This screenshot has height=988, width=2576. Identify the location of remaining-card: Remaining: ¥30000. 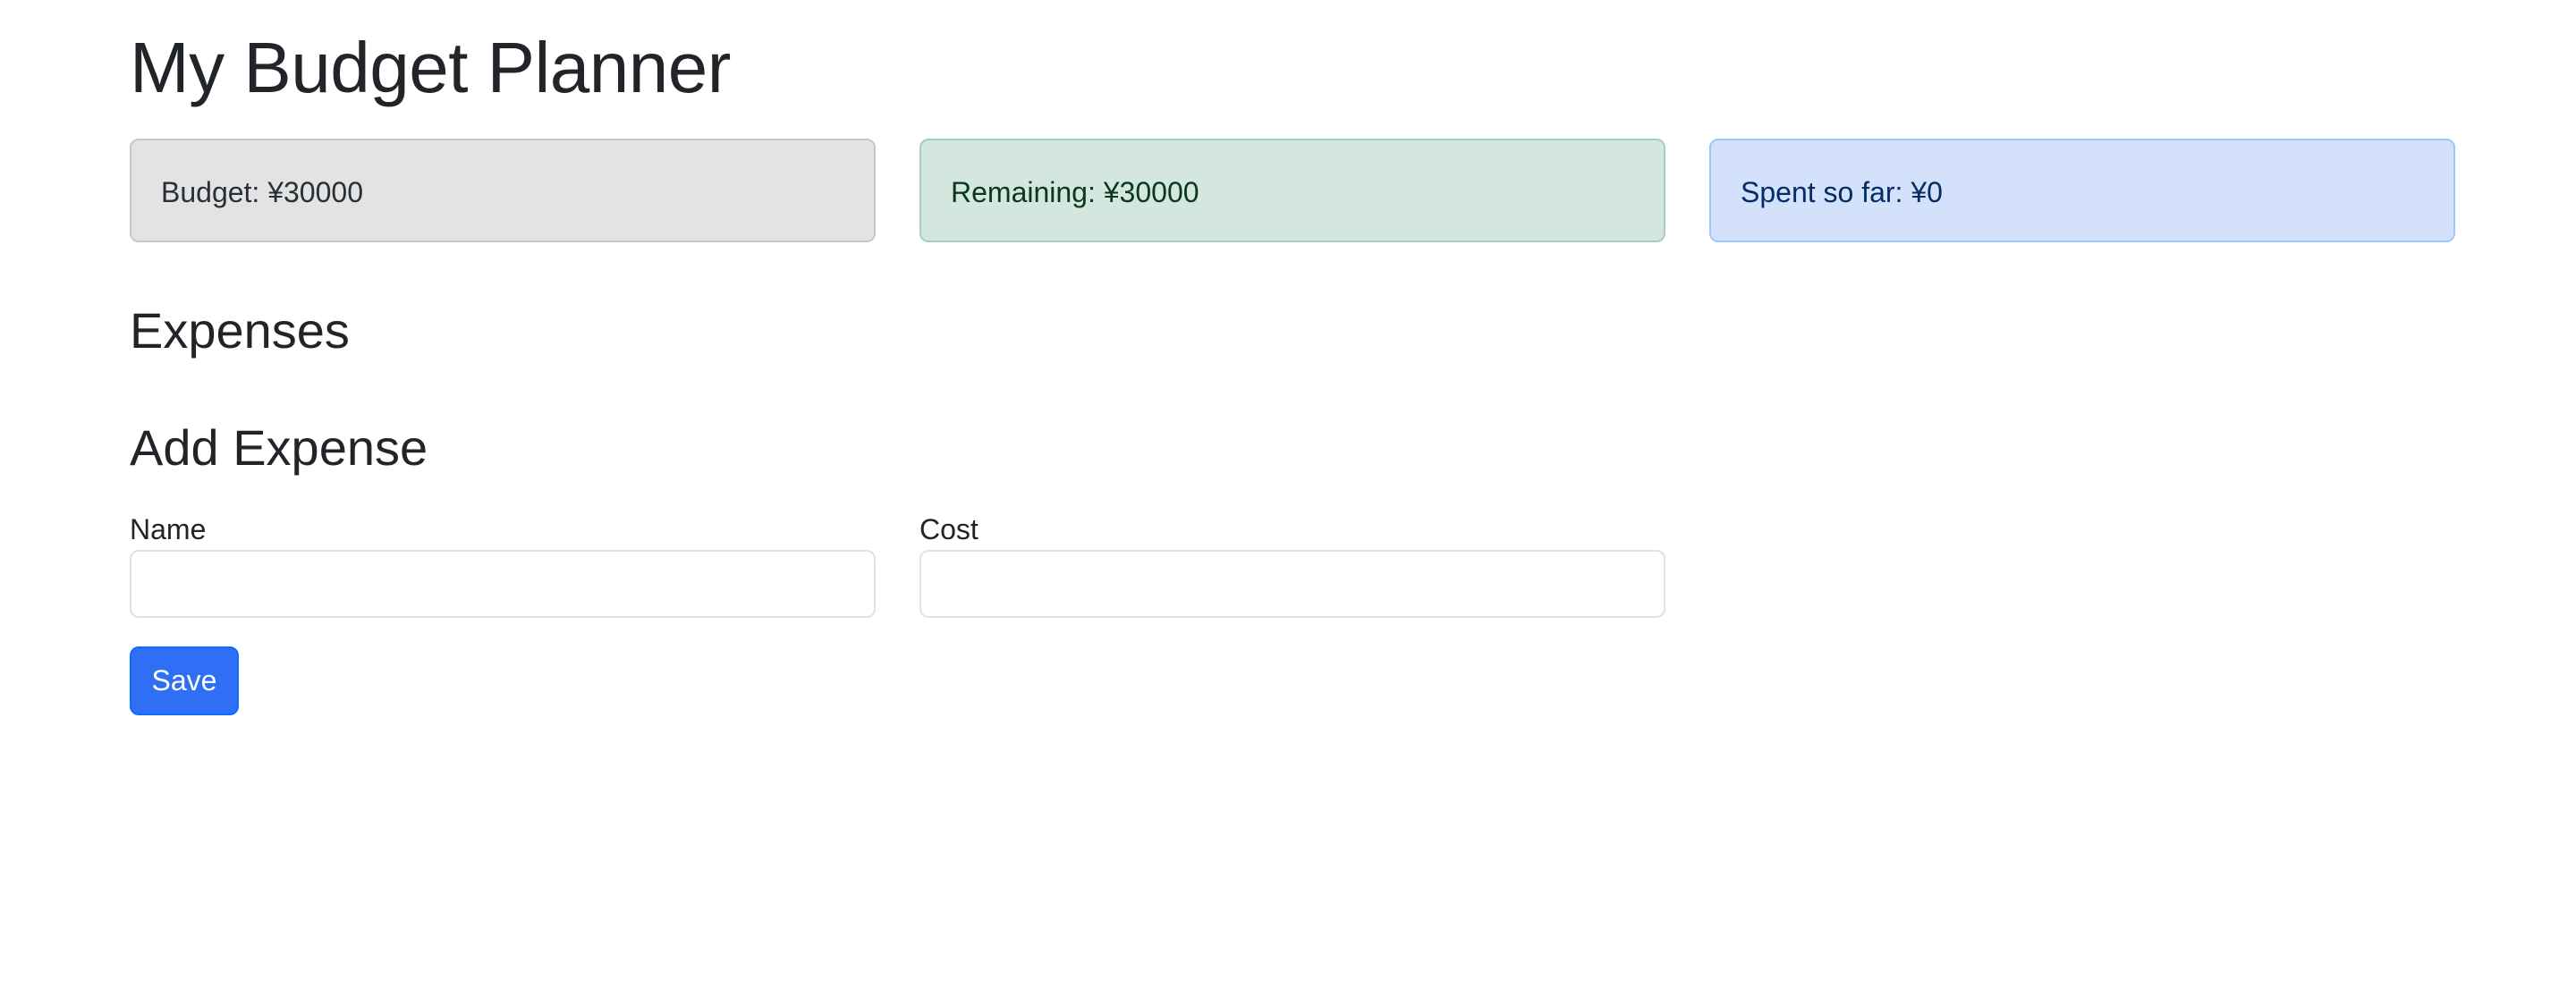
(1292, 191).